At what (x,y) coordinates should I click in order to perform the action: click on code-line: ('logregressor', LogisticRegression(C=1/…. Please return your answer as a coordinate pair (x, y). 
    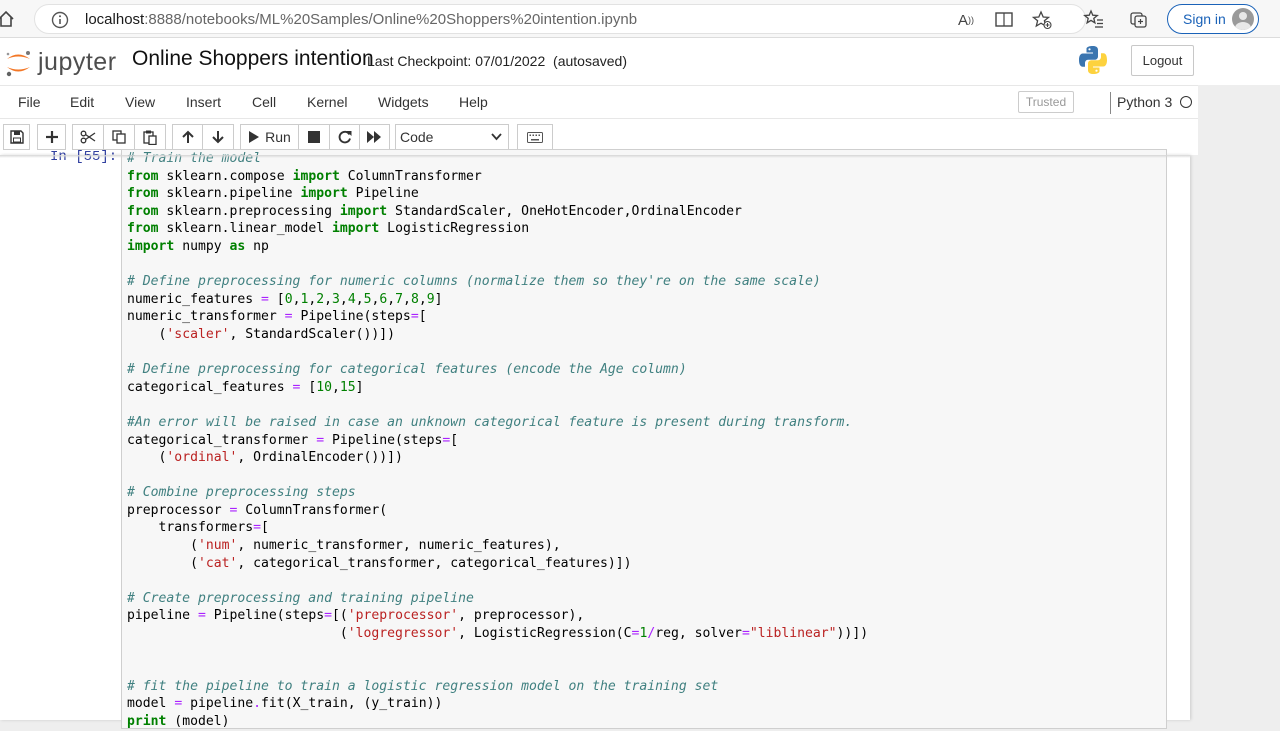
    Looking at the image, I should click on (497, 634).